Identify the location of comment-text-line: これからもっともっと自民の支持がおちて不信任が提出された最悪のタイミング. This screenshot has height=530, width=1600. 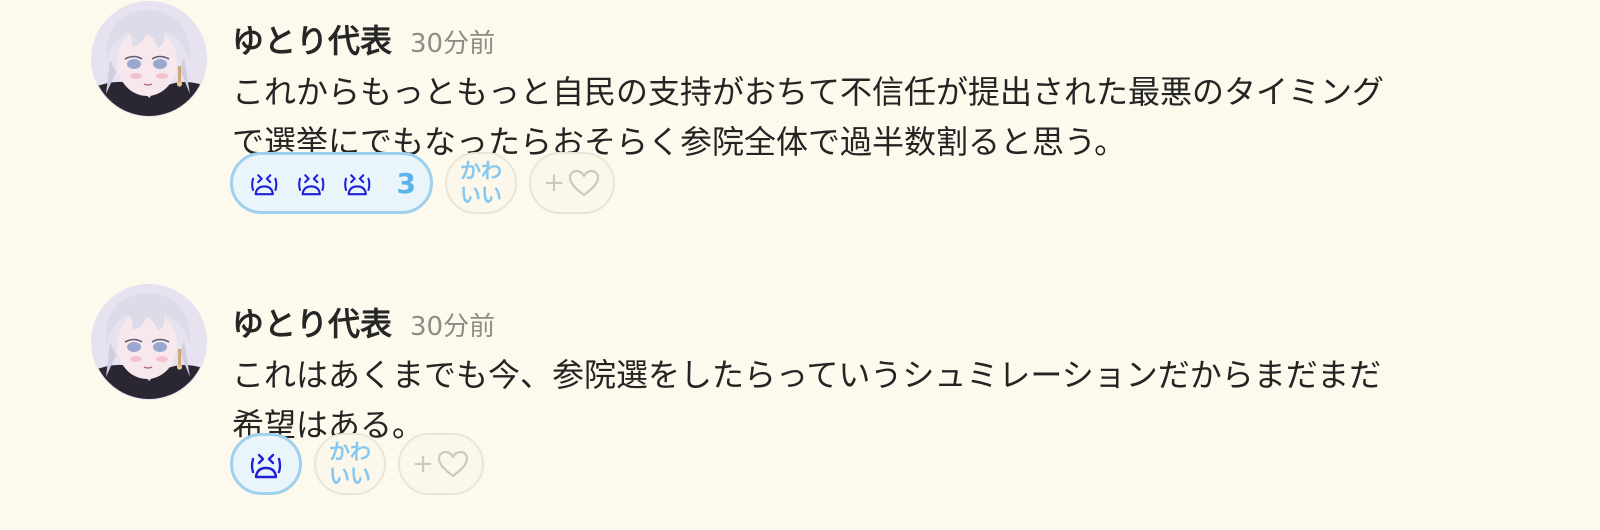
(808, 92).